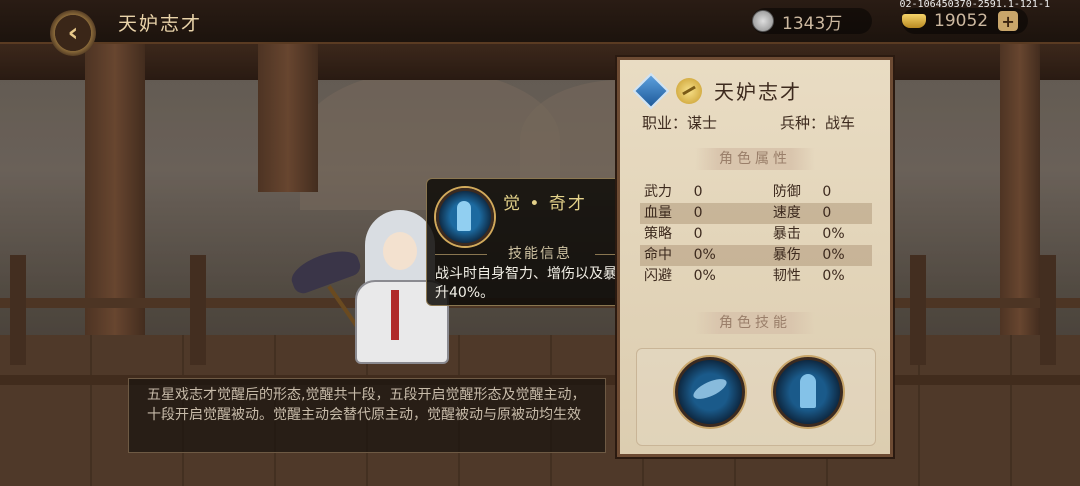 This screenshot has height=486, width=1080. I want to click on page-title: 天妒志才, so click(160, 24).